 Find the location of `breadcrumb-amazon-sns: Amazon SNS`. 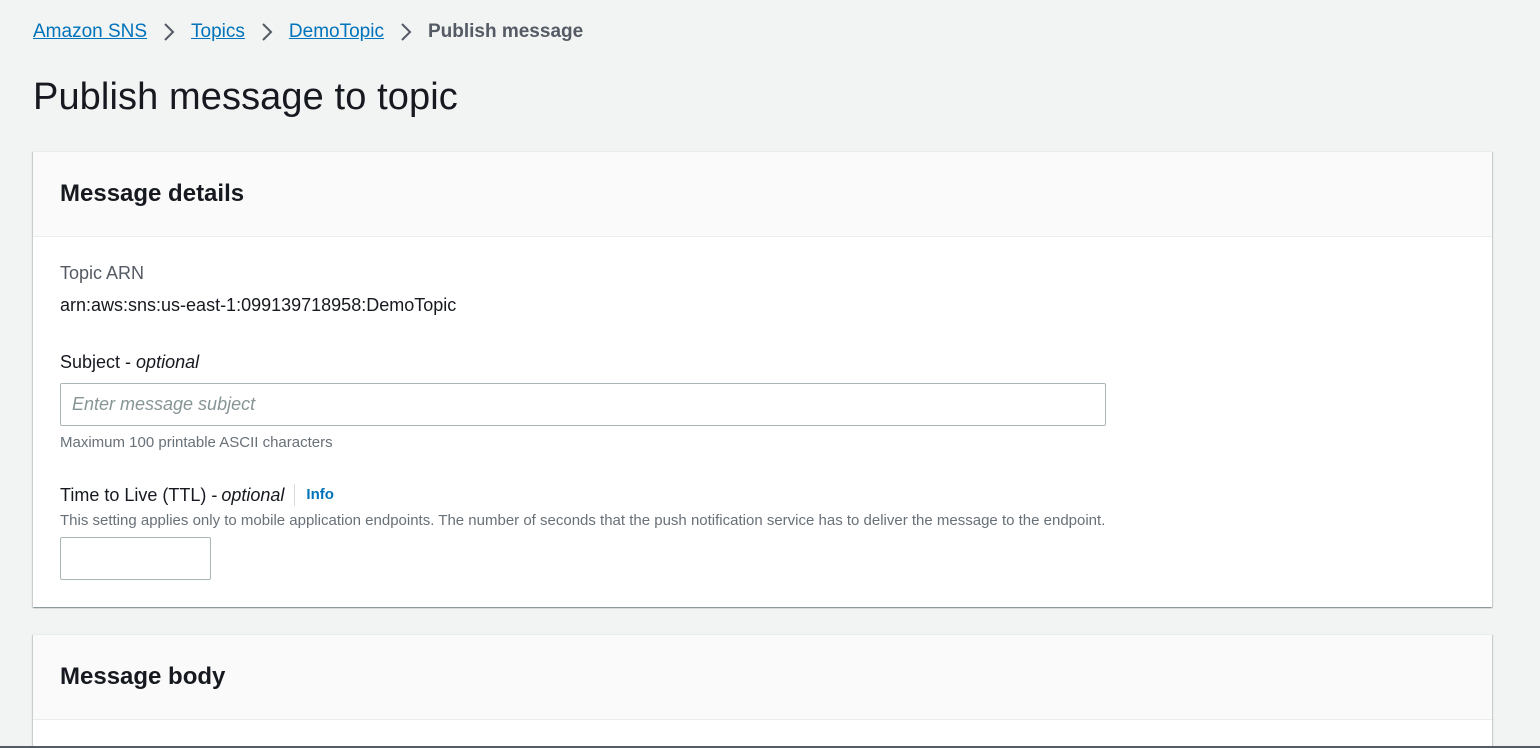

breadcrumb-amazon-sns: Amazon SNS is located at coordinates (90, 32).